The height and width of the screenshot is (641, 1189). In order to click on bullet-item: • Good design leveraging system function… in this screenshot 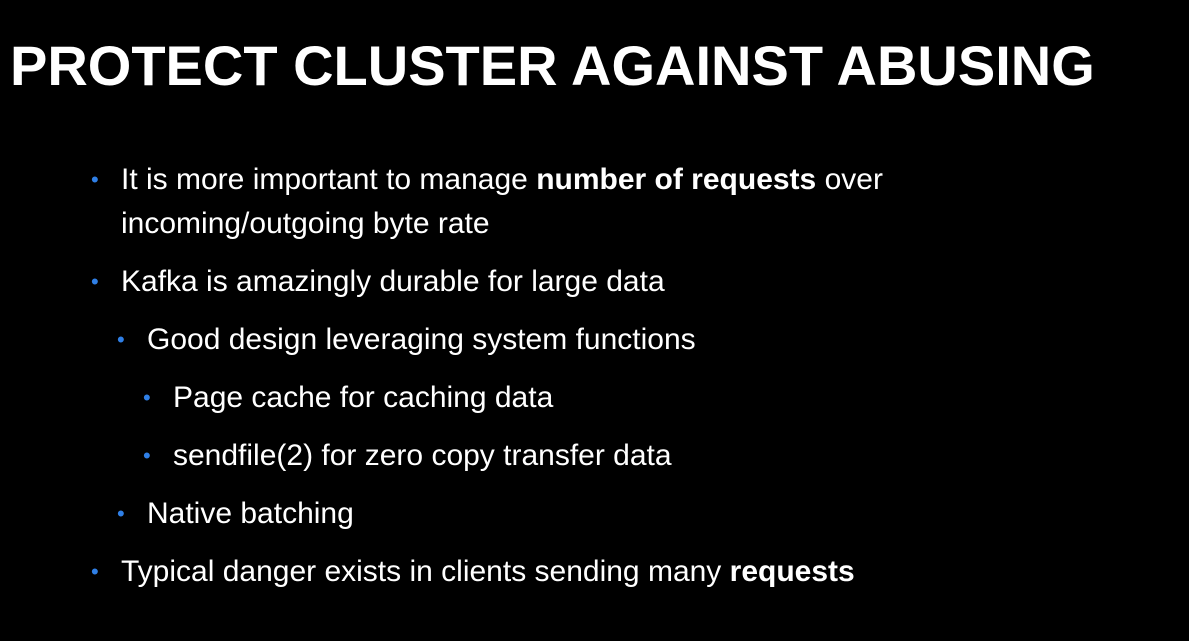, I will do `click(594, 340)`.